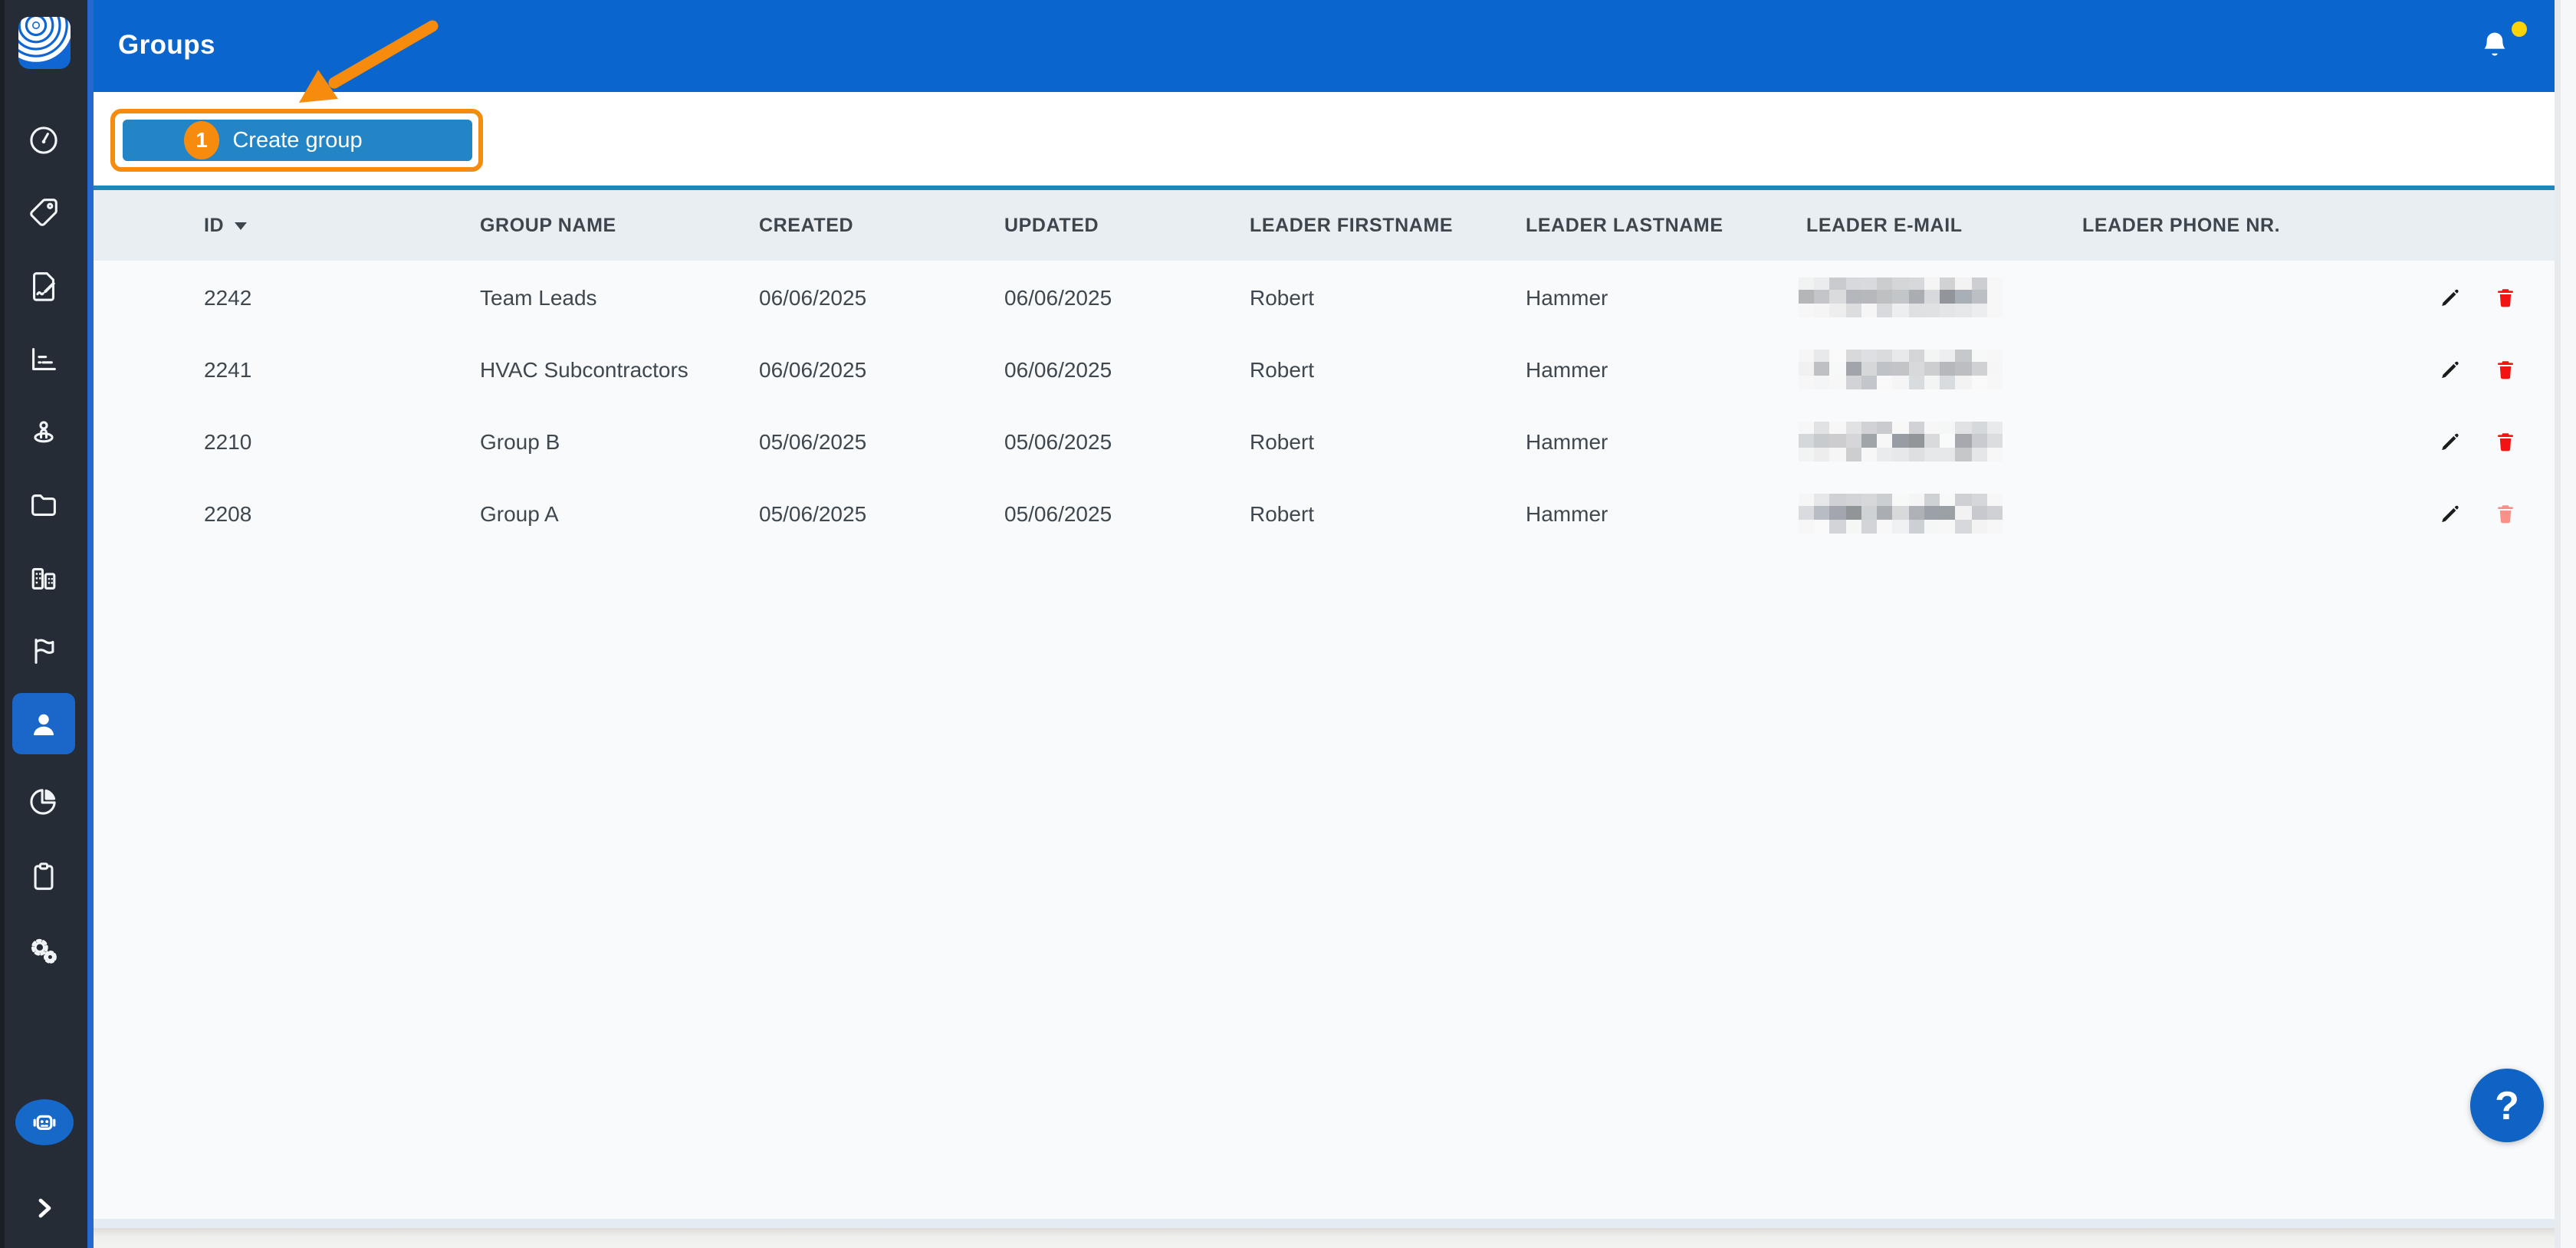 Image resolution: width=2576 pixels, height=1248 pixels. I want to click on app-logo, so click(44, 43).